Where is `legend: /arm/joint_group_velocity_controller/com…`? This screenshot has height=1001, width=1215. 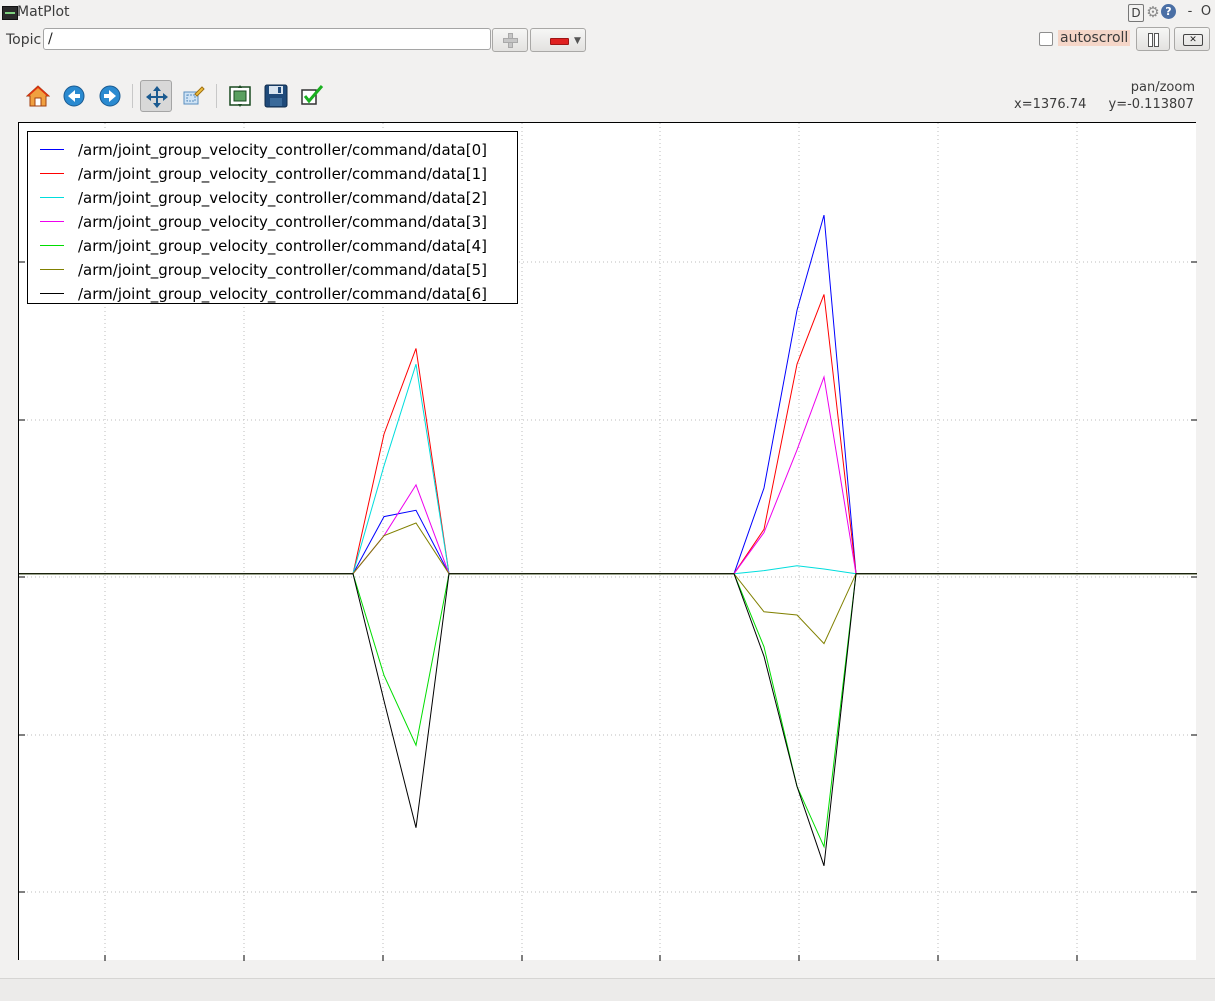 legend: /arm/joint_group_velocity_controller/com… is located at coordinates (272, 217).